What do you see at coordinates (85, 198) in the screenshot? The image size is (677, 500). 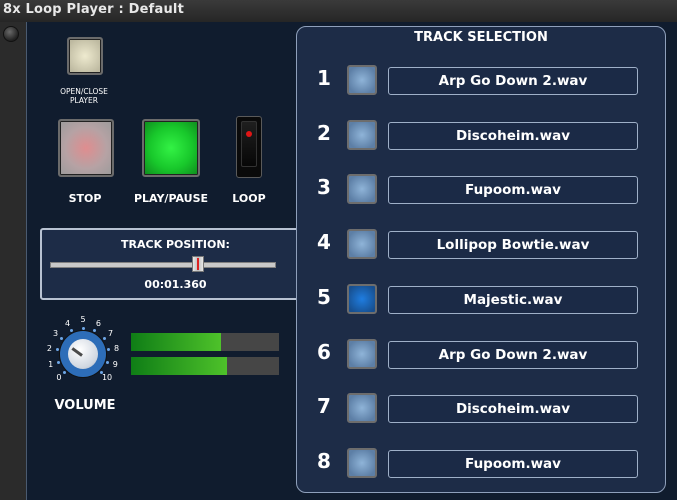 I see `stop-label: STOP` at bounding box center [85, 198].